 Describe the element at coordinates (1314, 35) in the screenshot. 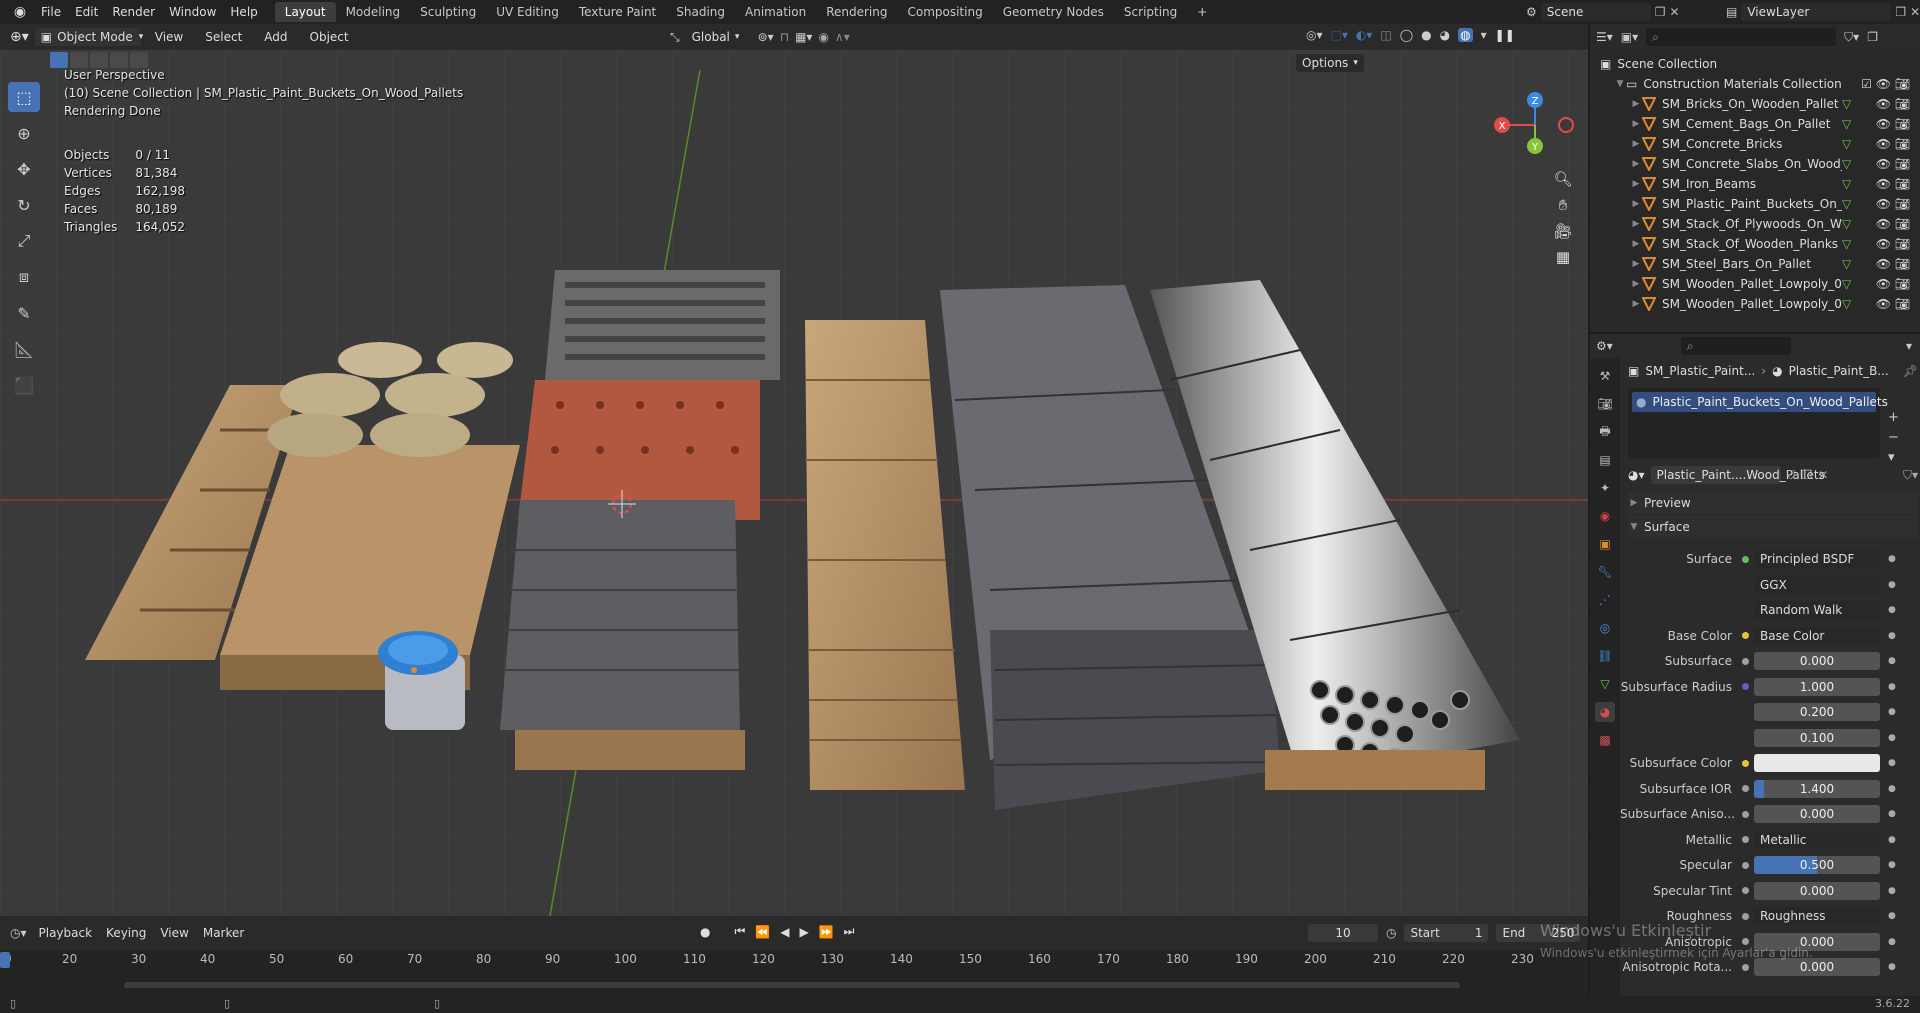

I see `visibility-icon: ◎▾` at that location.